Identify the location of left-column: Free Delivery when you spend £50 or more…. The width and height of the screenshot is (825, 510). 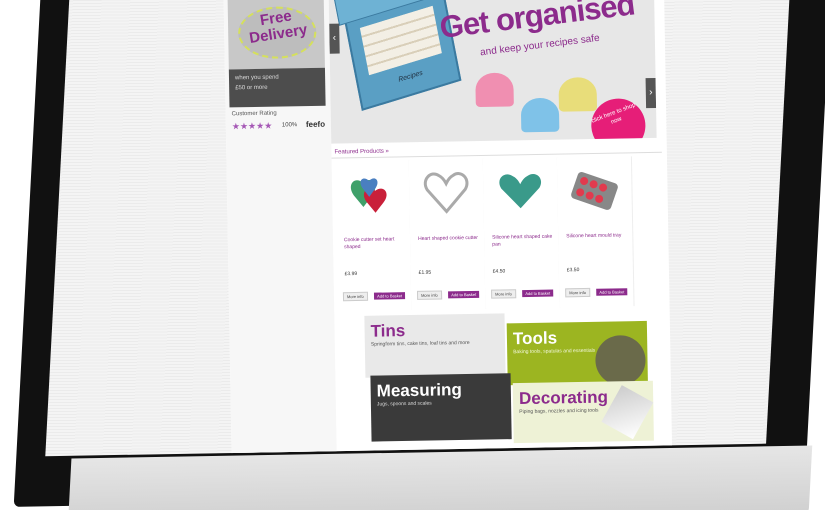
(280, 228).